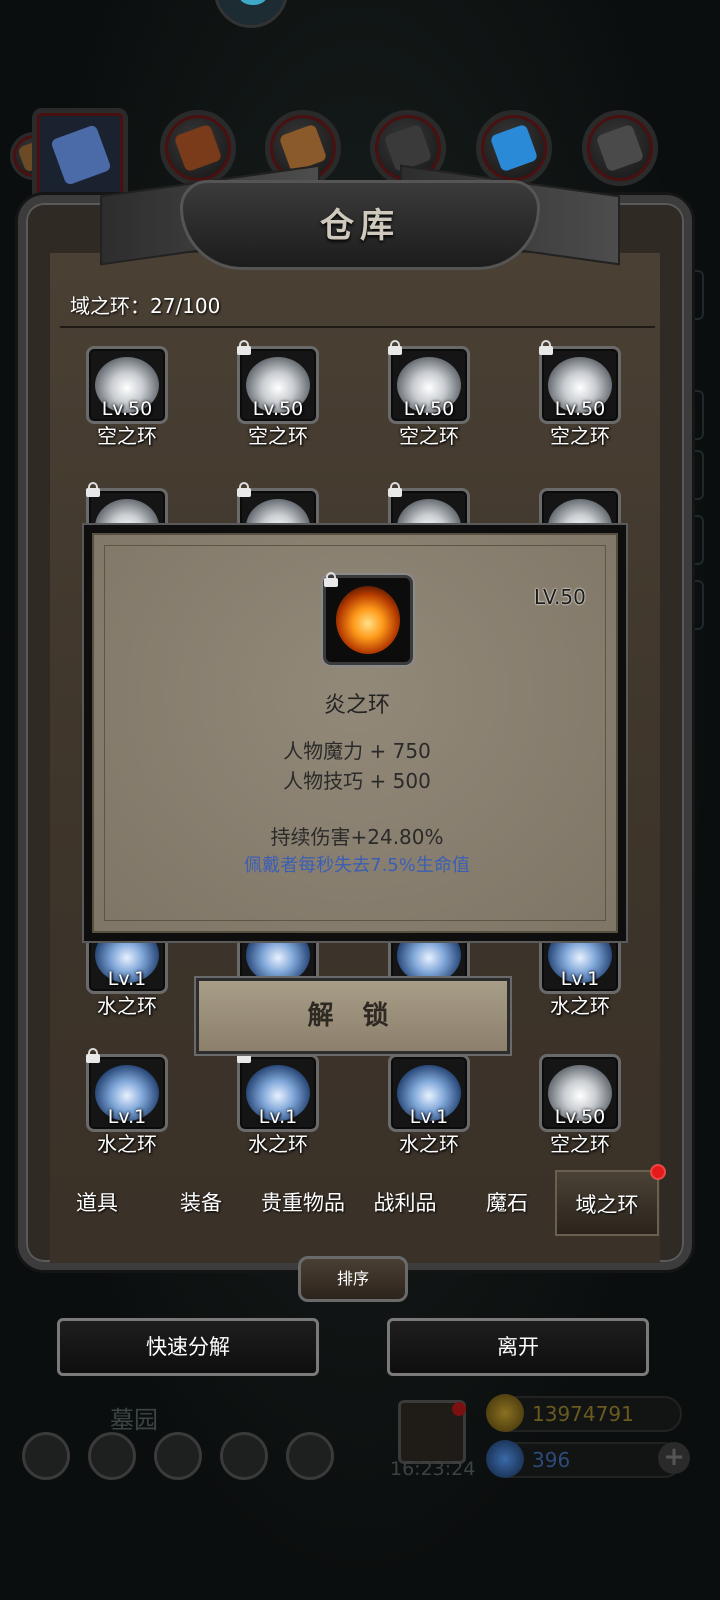 This screenshot has width=720, height=1600. What do you see at coordinates (198, 148) in the screenshot?
I see `leather-resource-icon` at bounding box center [198, 148].